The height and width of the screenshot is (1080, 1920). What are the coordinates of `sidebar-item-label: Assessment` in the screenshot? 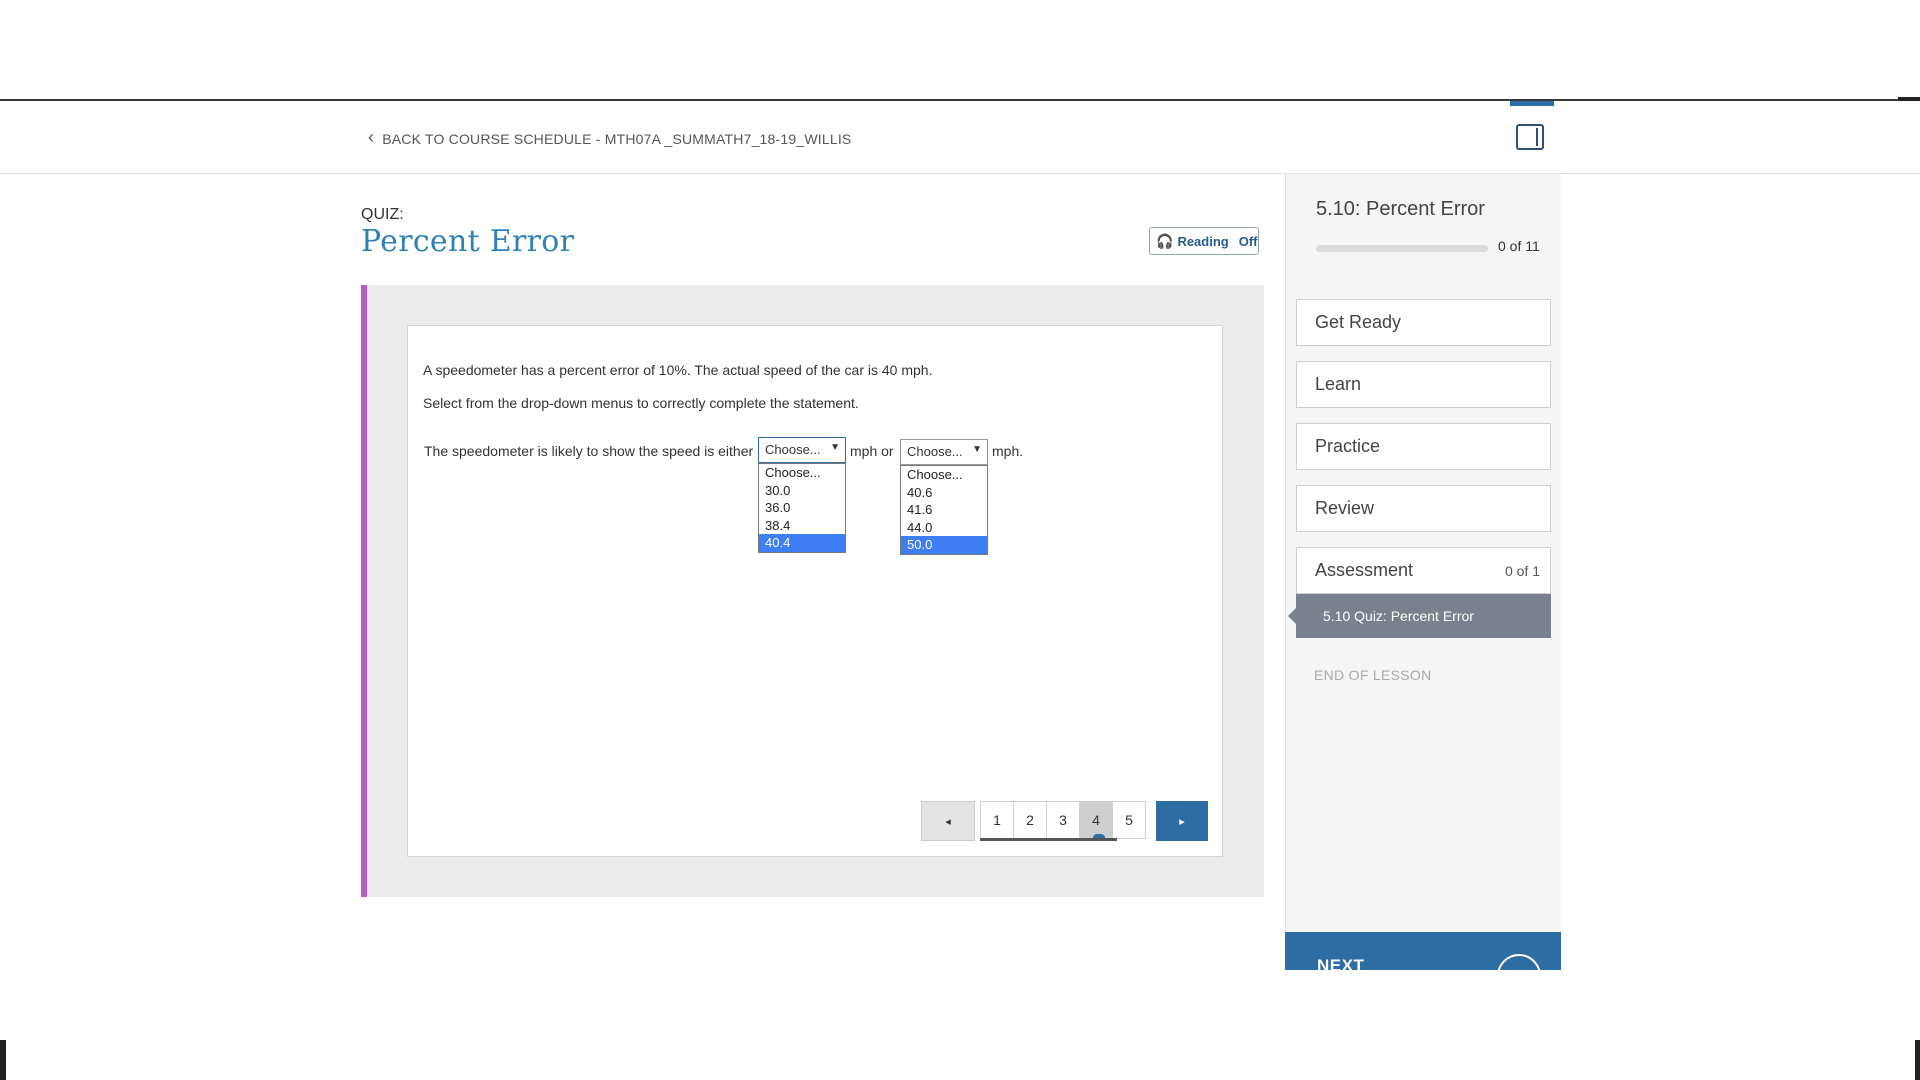 It's located at (1364, 570).